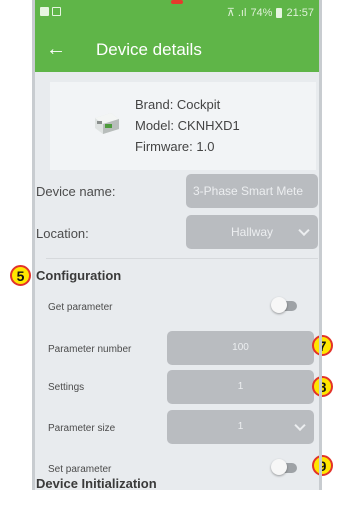 This screenshot has height=518, width=338. Describe the element at coordinates (66, 387) in the screenshot. I see `settings-label: Settings` at that location.